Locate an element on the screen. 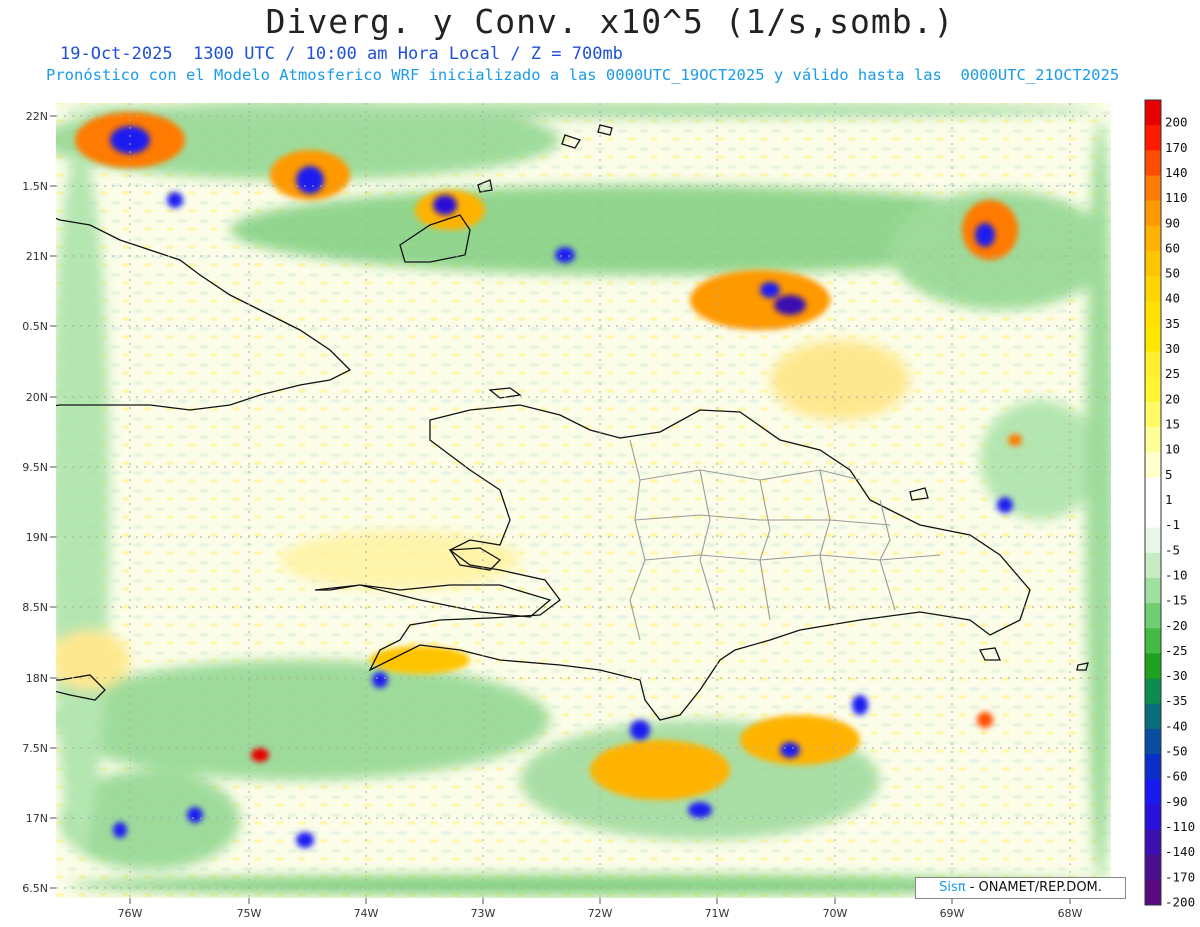 The image size is (1200, 927). credit-brand: Sisπ is located at coordinates (952, 887).